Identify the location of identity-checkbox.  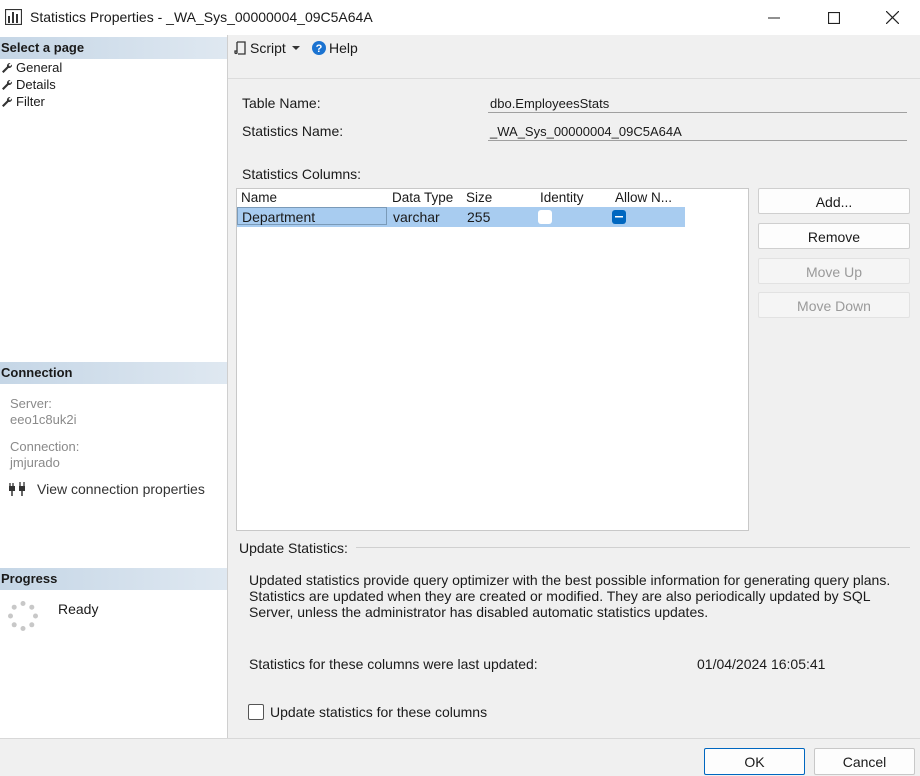
(545, 217).